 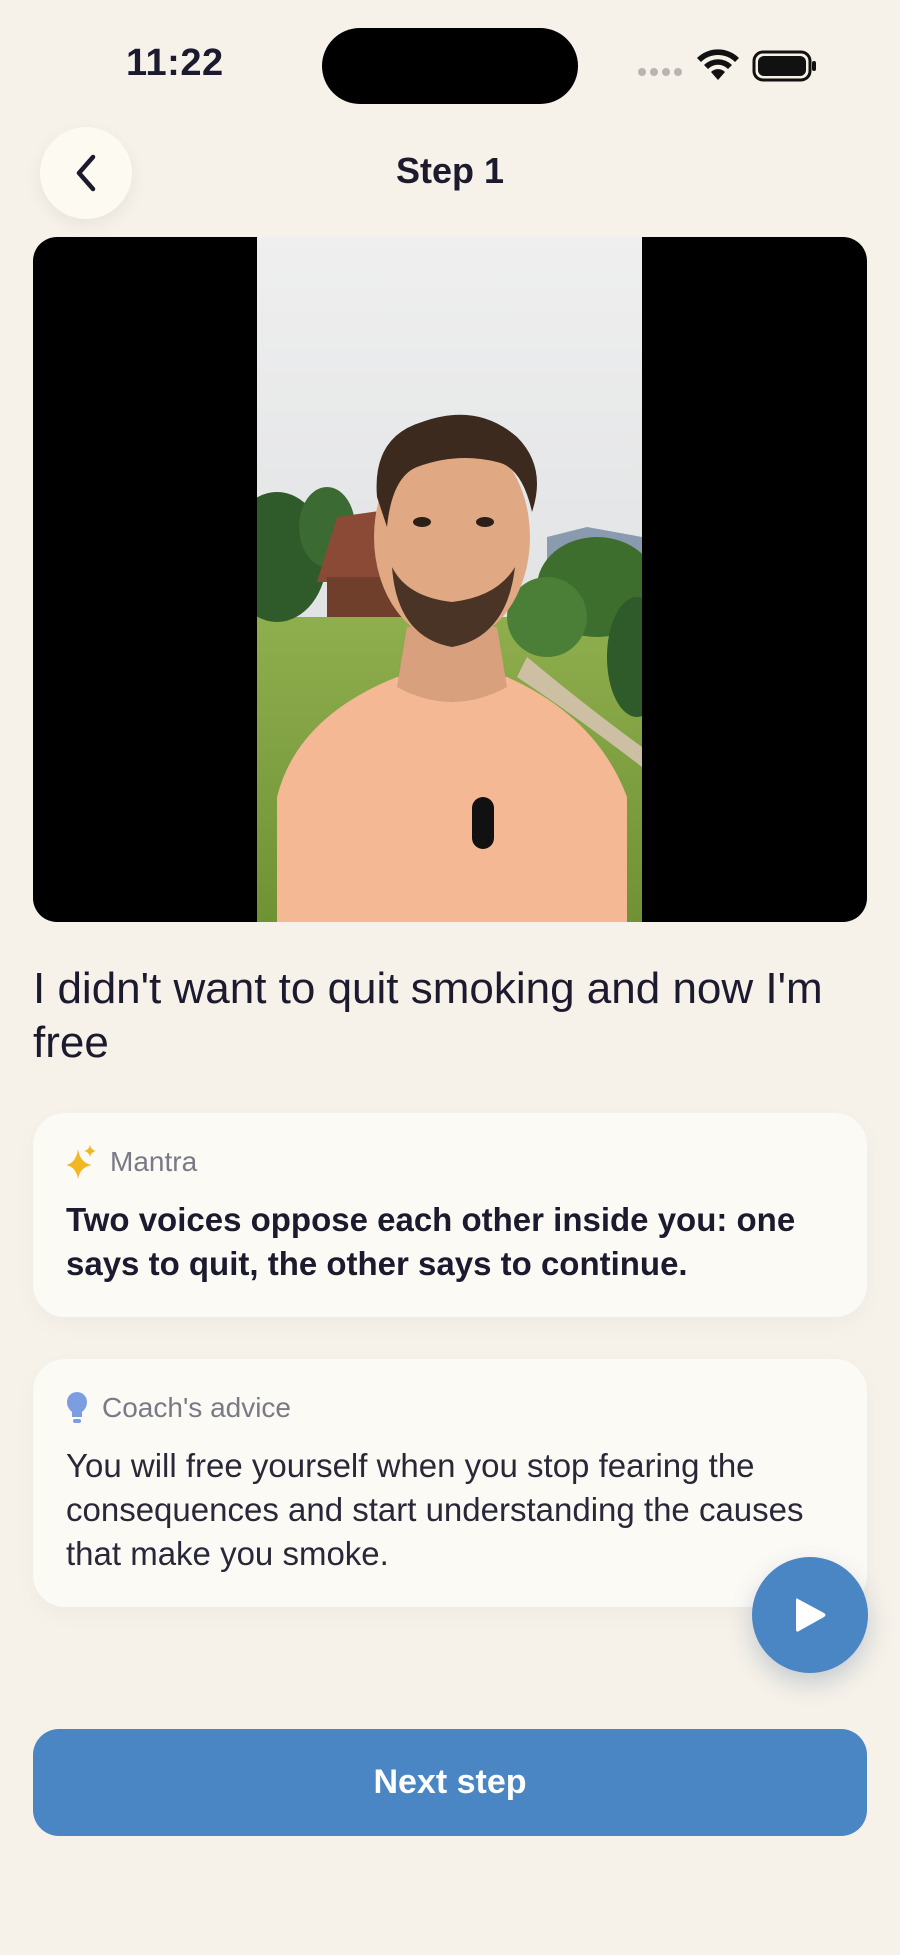 What do you see at coordinates (450, 170) in the screenshot?
I see `page-title: Step 1` at bounding box center [450, 170].